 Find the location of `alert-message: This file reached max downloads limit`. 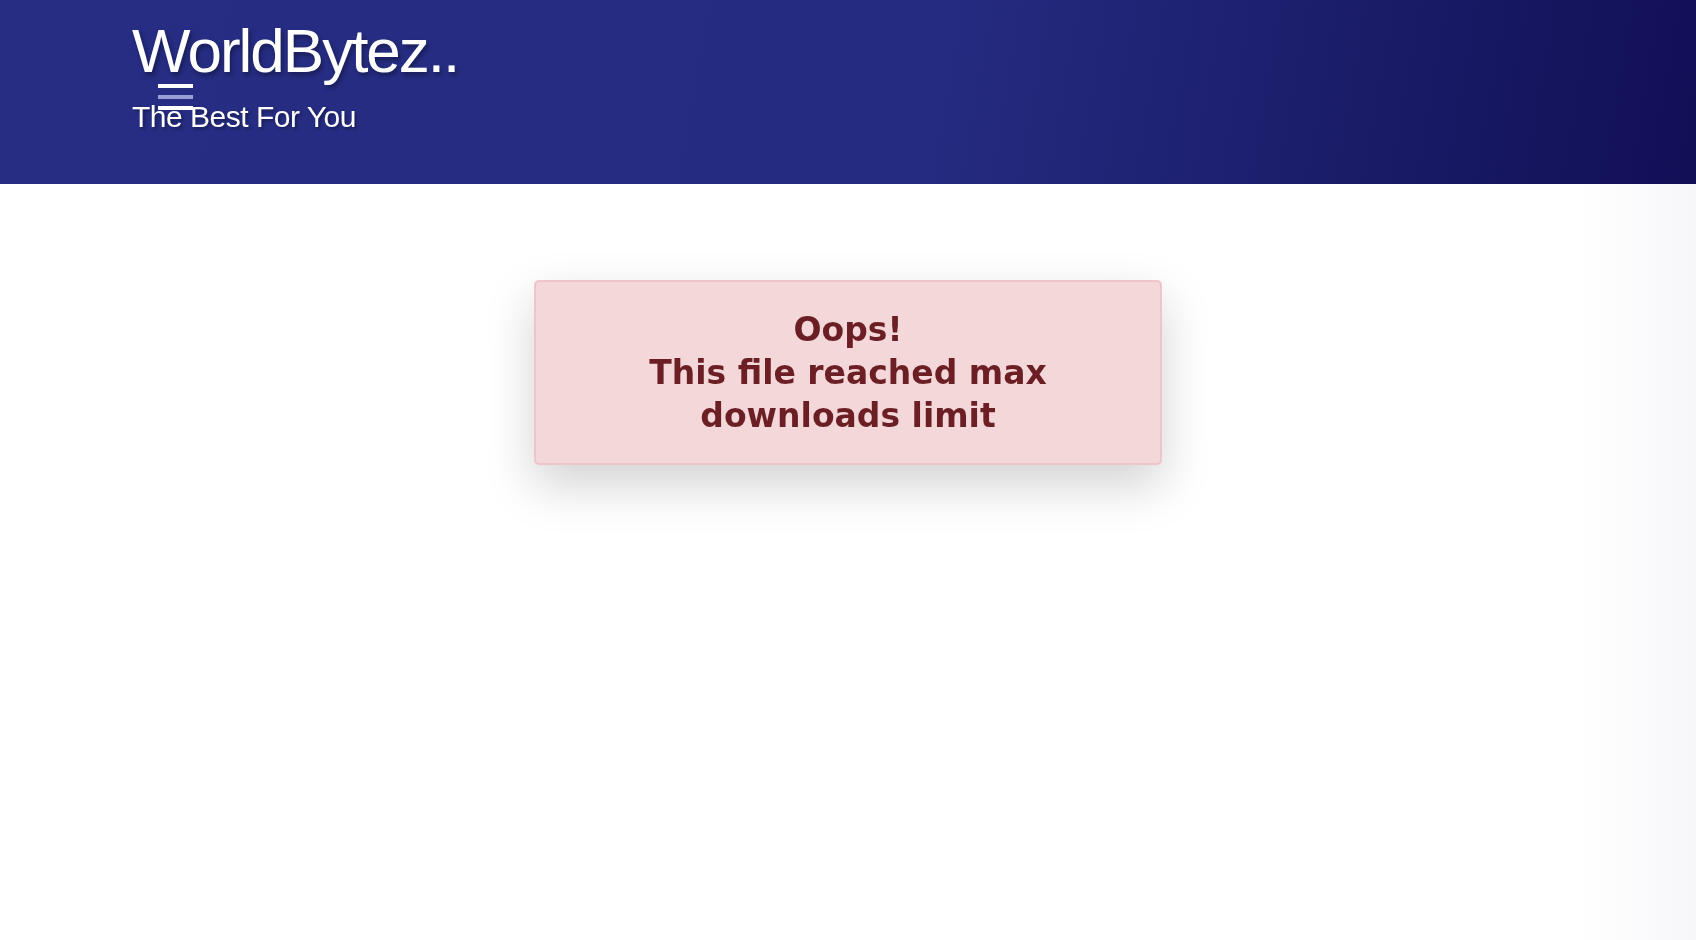

alert-message: This file reached max downloads limit is located at coordinates (848, 394).